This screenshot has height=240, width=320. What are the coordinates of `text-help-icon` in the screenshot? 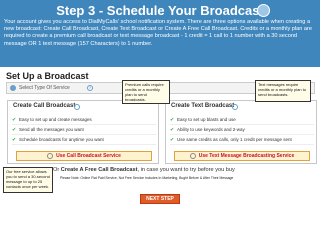 It's located at (235, 107).